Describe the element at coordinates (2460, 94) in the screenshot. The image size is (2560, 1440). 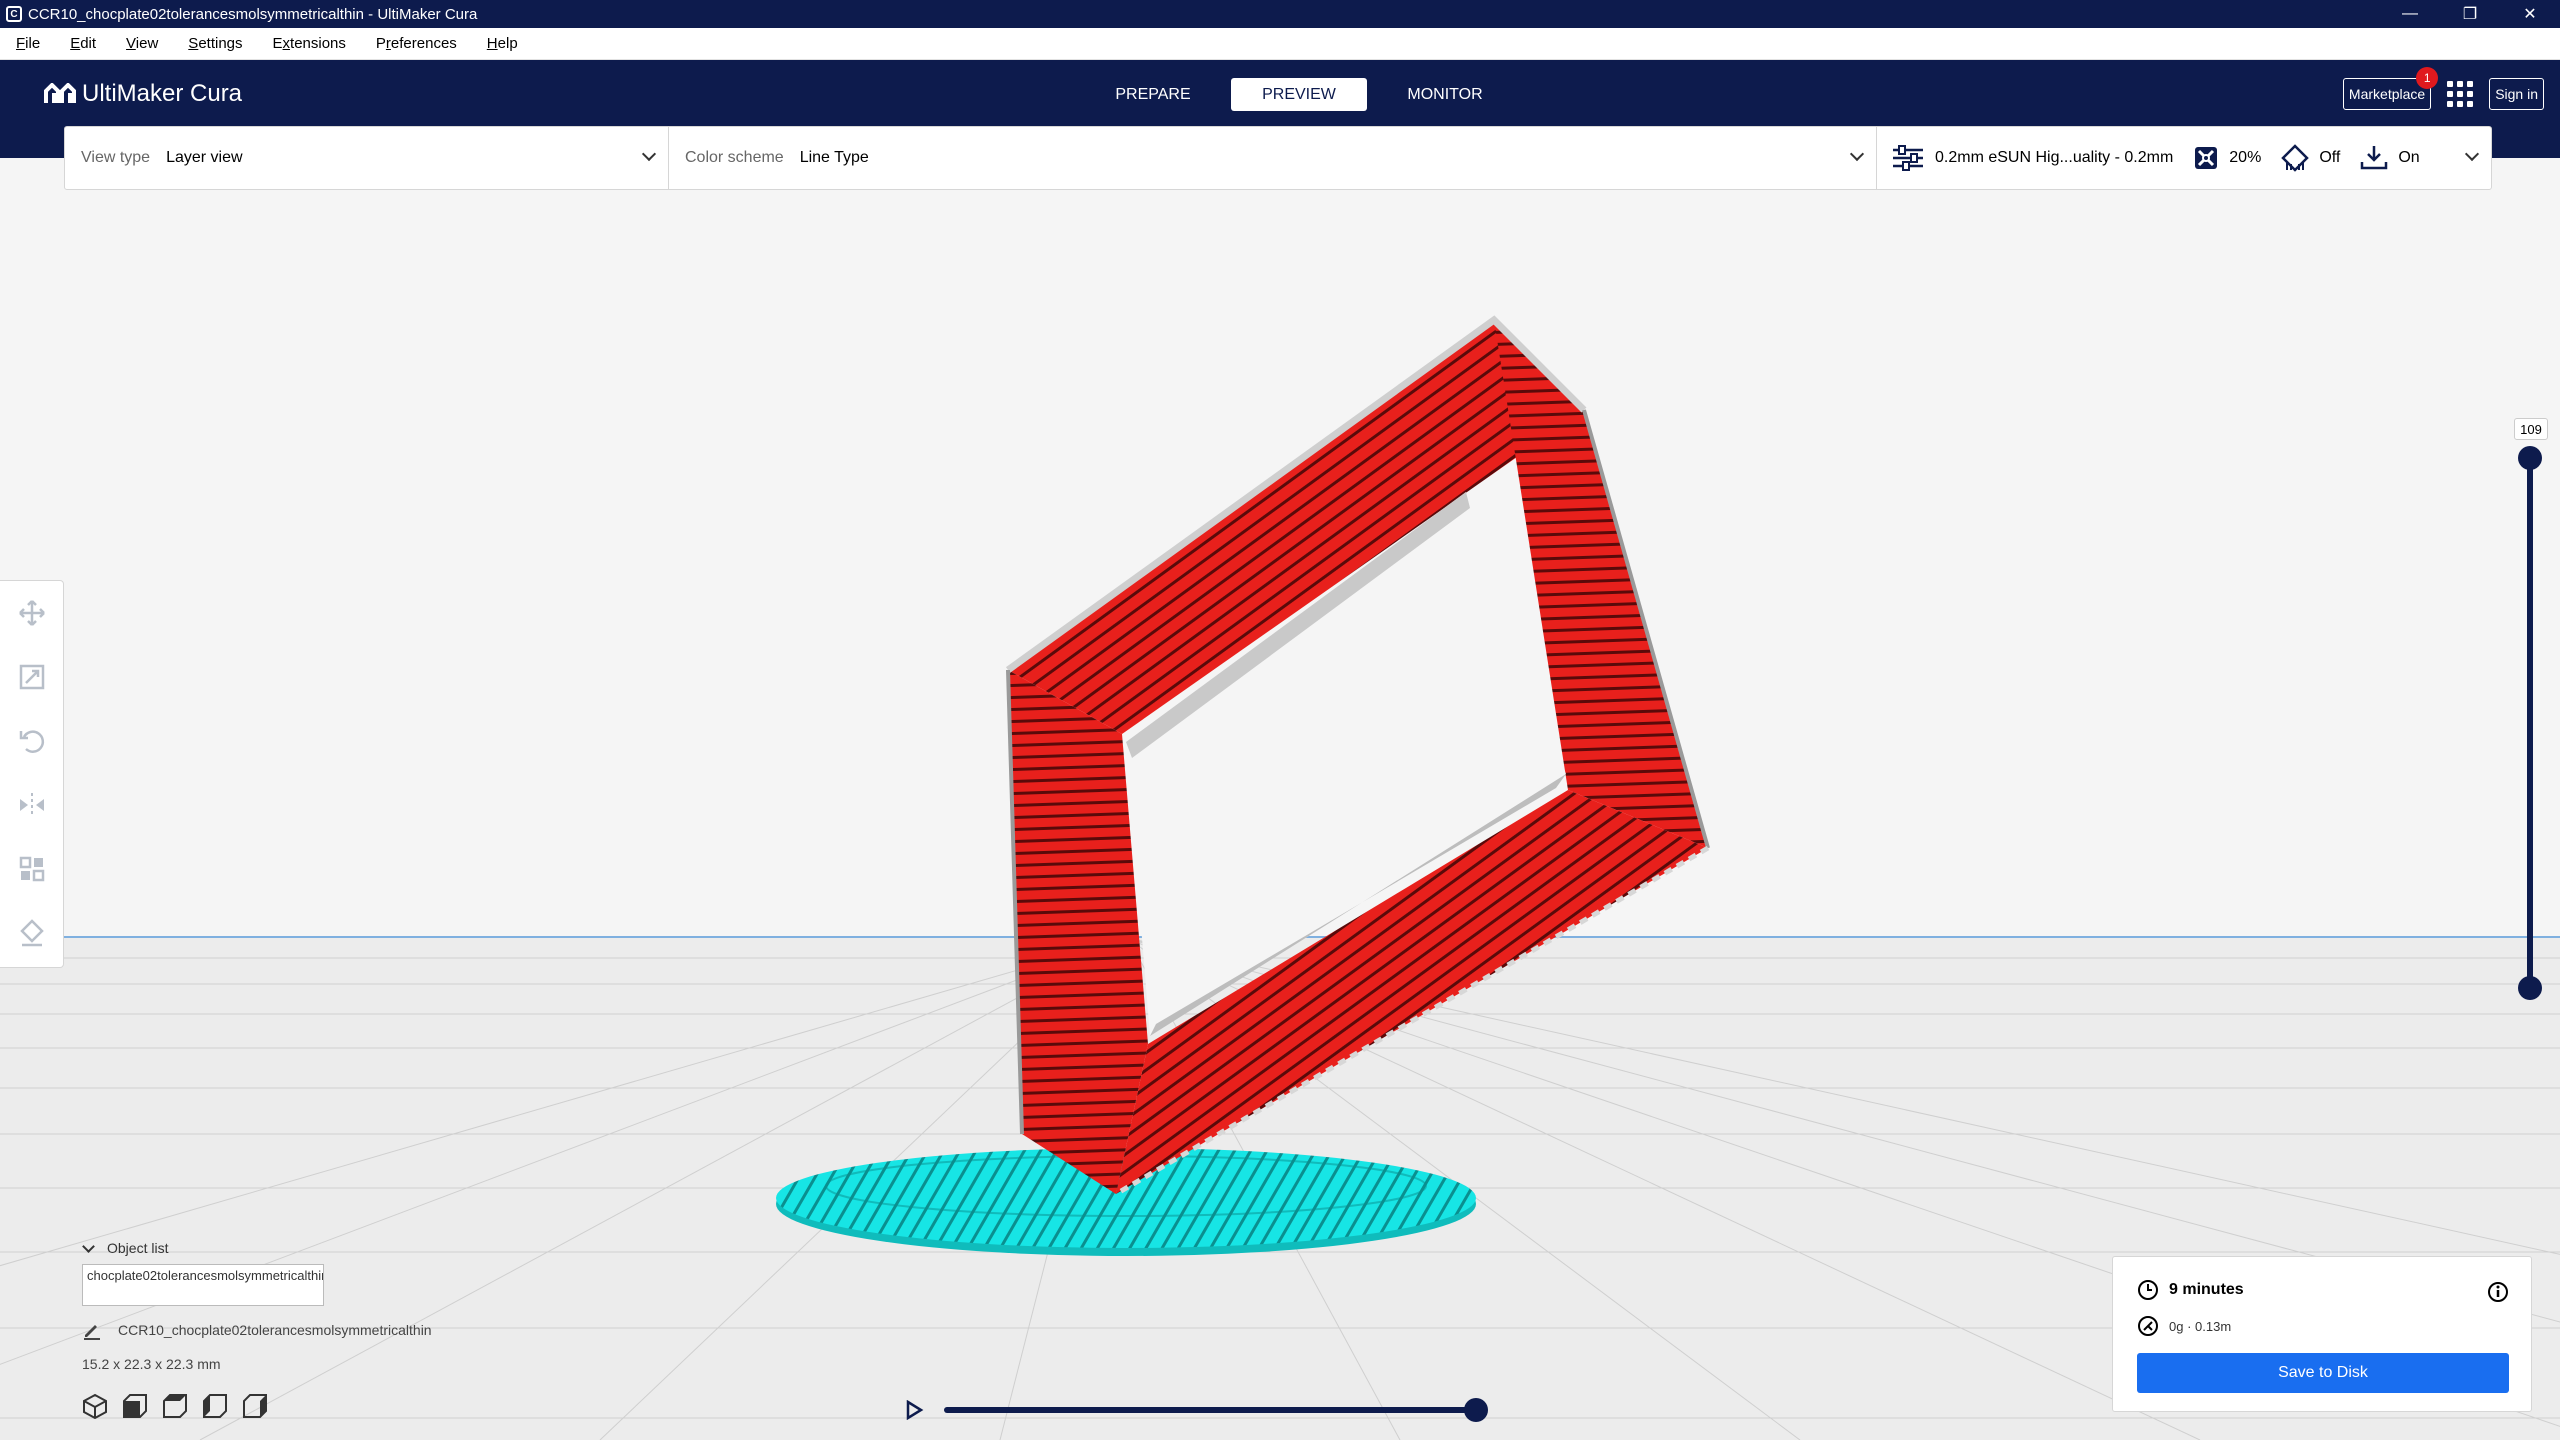
I see `apps-grid-icon` at that location.